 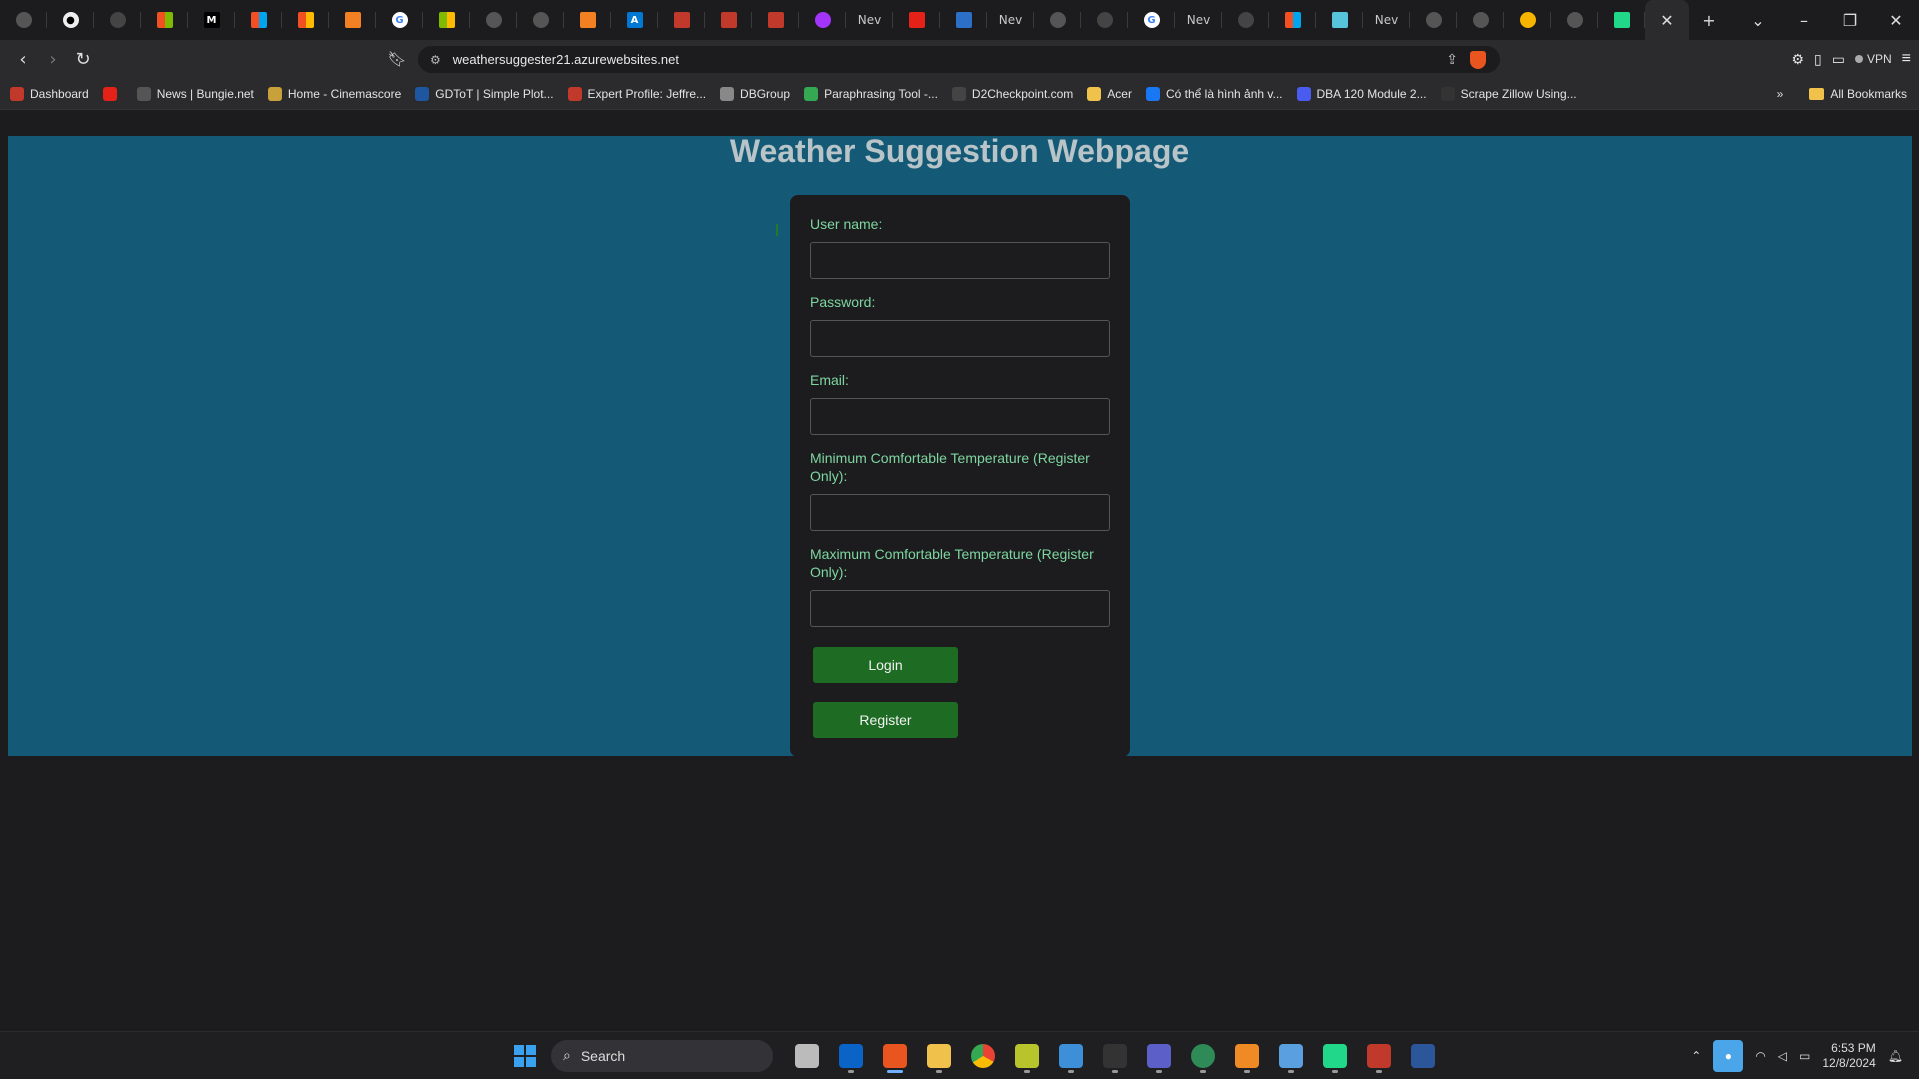 I want to click on back-arrow-icon: ‹, so click(x=23, y=59).